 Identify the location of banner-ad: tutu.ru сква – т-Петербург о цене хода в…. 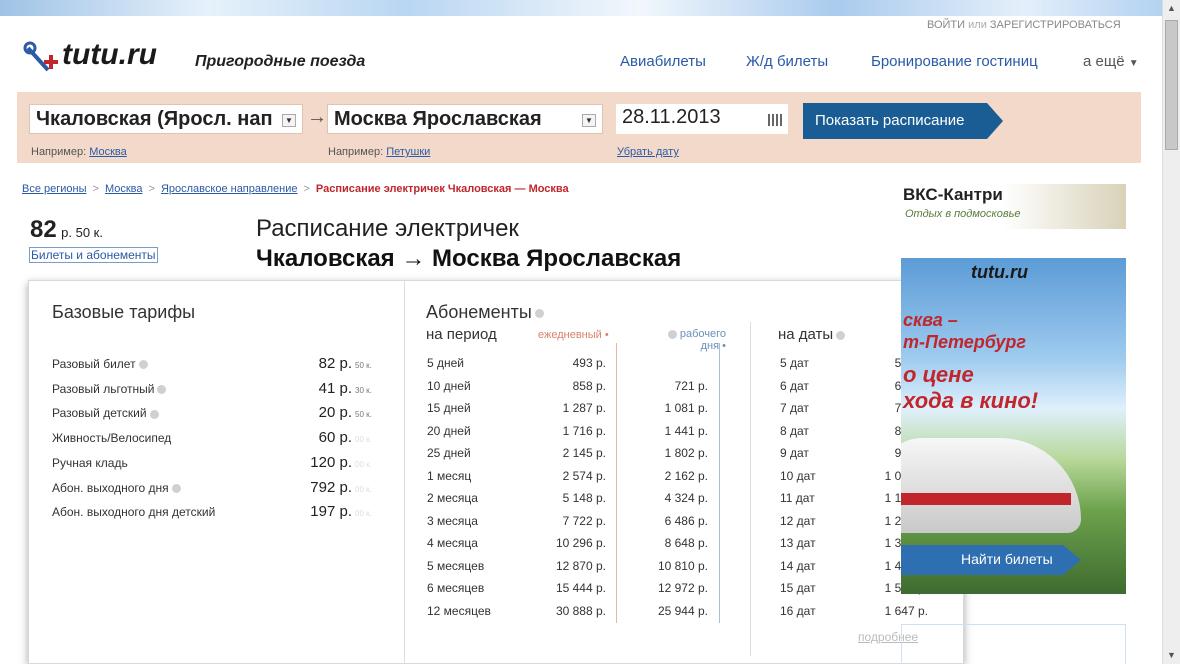
(1013, 426).